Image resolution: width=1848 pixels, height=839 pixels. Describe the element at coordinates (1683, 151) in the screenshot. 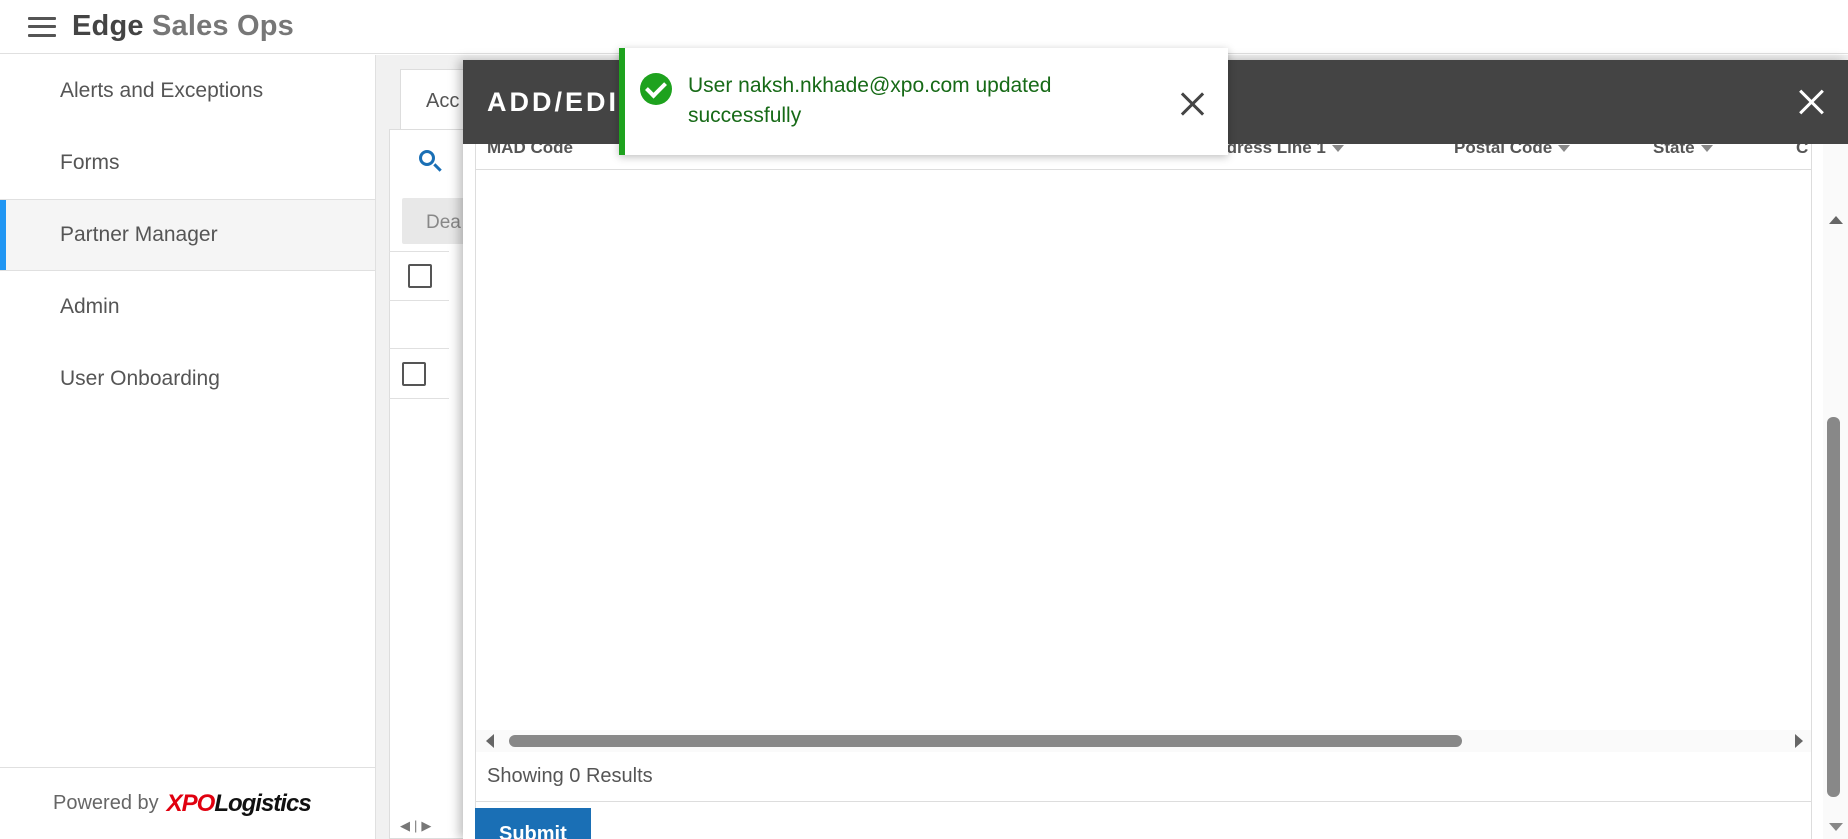

I see `column-header-state: State` at that location.